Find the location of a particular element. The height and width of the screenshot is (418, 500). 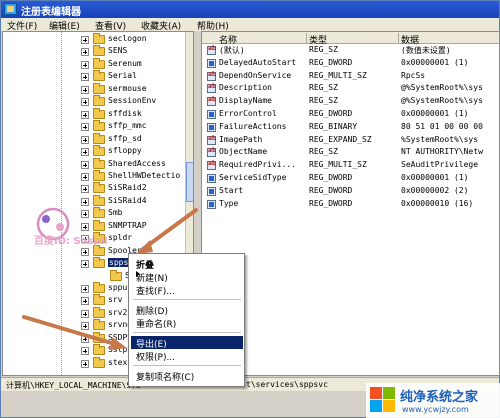

value-row: Type REG_DWORD 0x00000010 (16) is located at coordinates (350, 204).